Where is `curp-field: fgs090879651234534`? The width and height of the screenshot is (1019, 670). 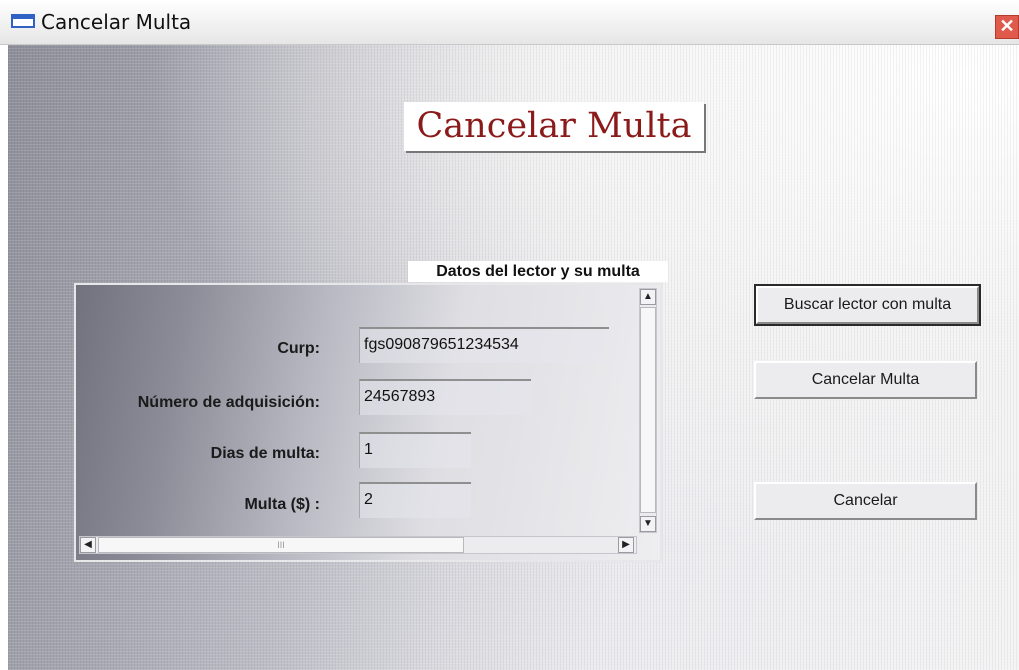 curp-field: fgs090879651234534 is located at coordinates (484, 345).